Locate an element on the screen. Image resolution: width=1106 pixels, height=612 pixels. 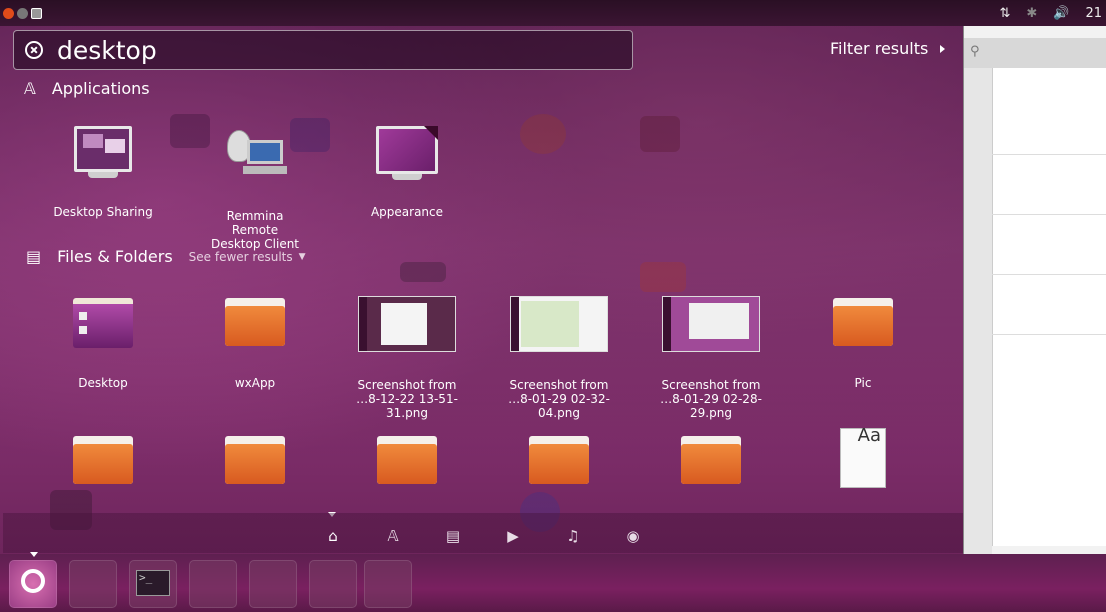
network-icon: ⇅ is located at coordinates (1004, 13).